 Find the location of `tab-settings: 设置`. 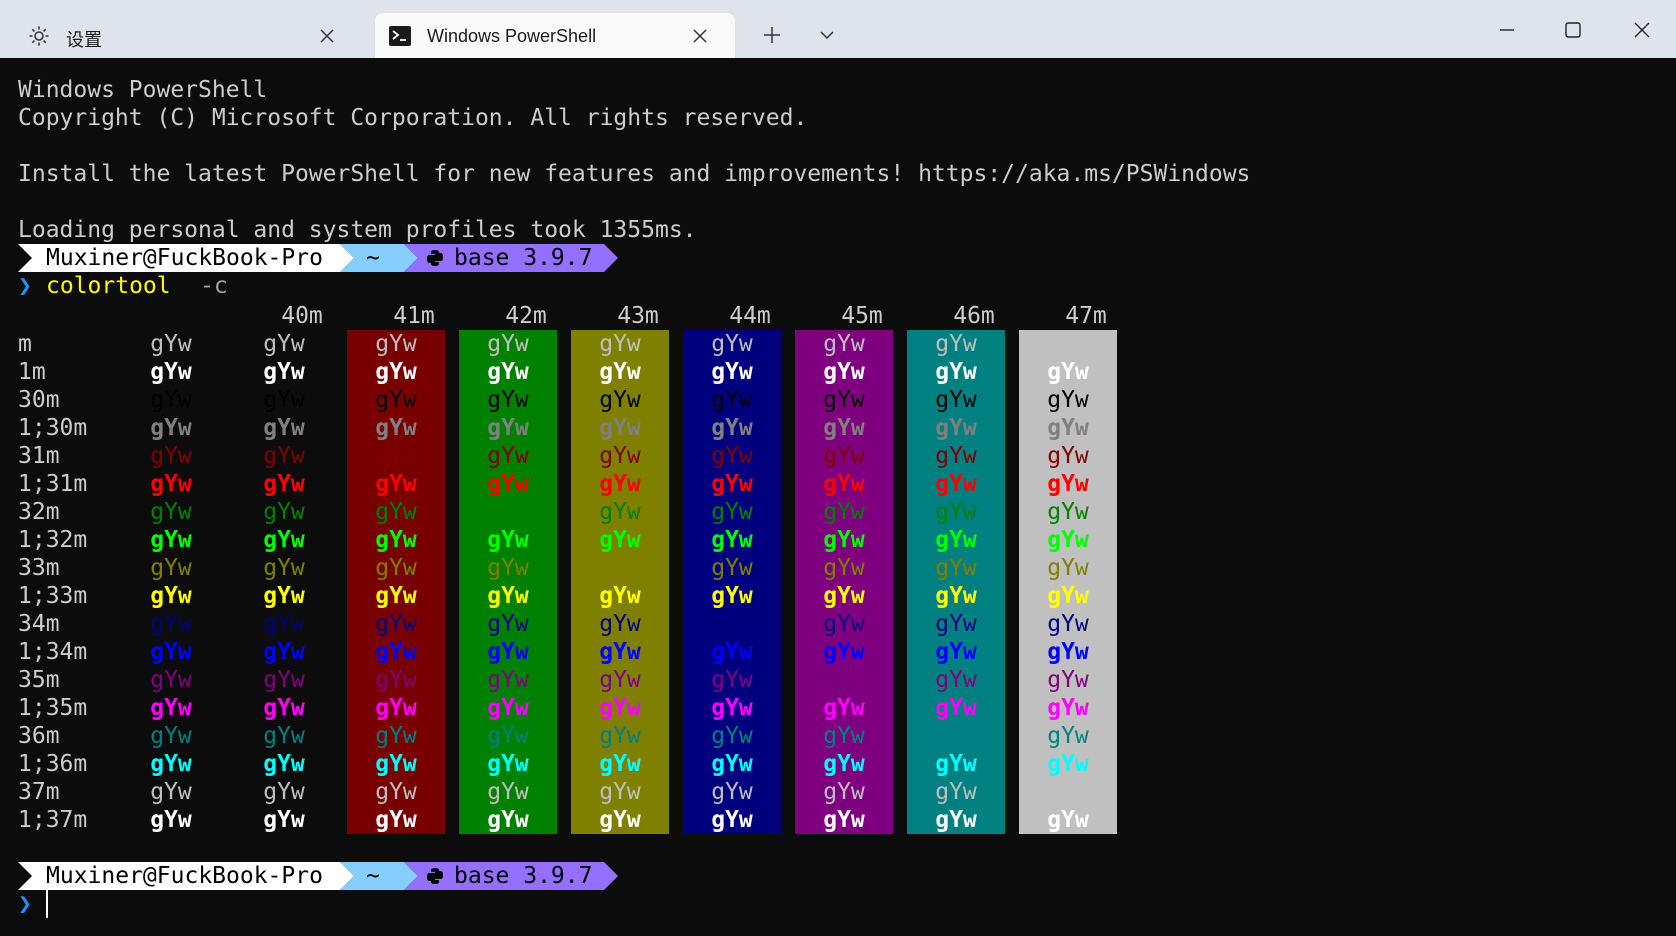

tab-settings: 设置 is located at coordinates (181, 35).